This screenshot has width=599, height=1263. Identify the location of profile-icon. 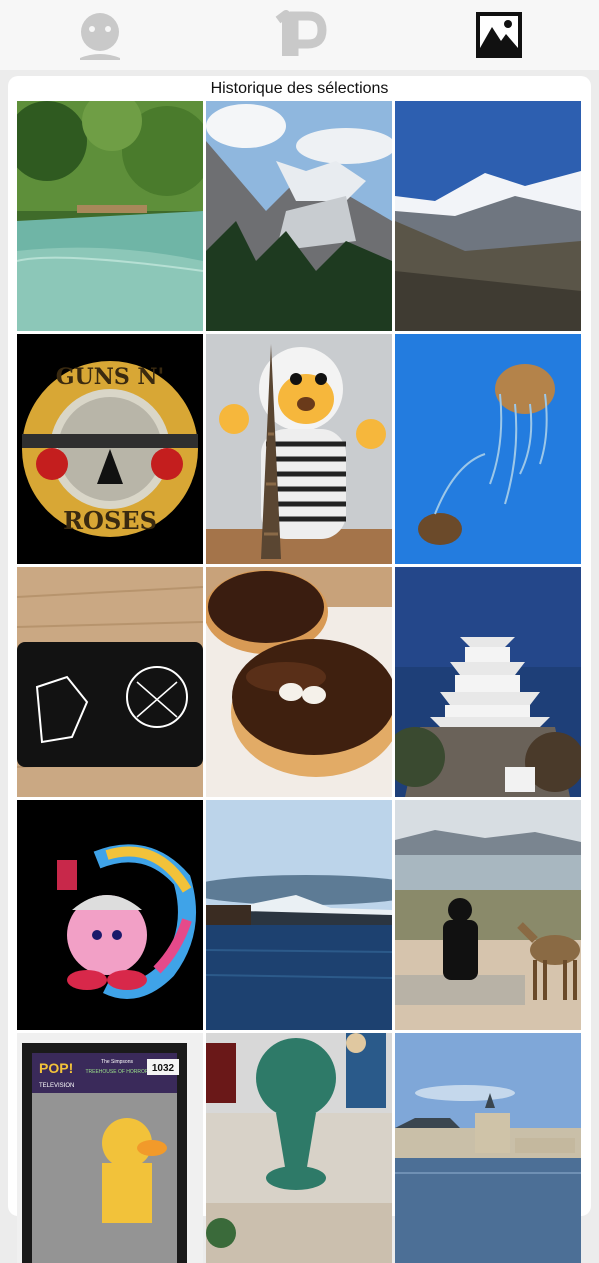
(100, 36).